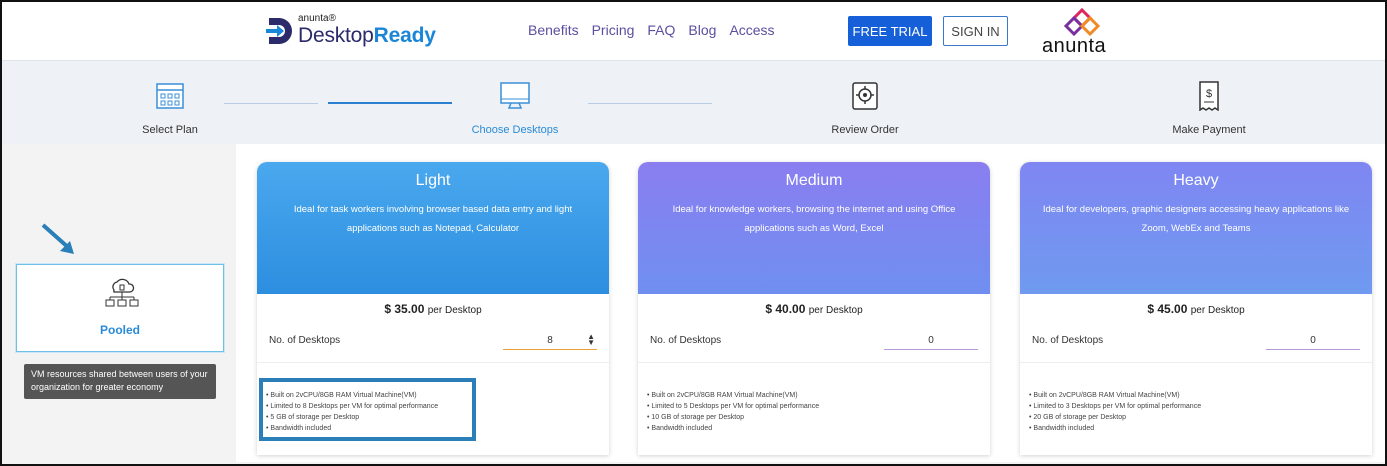  What do you see at coordinates (865, 96) in the screenshot?
I see `review-gear-icon` at bounding box center [865, 96].